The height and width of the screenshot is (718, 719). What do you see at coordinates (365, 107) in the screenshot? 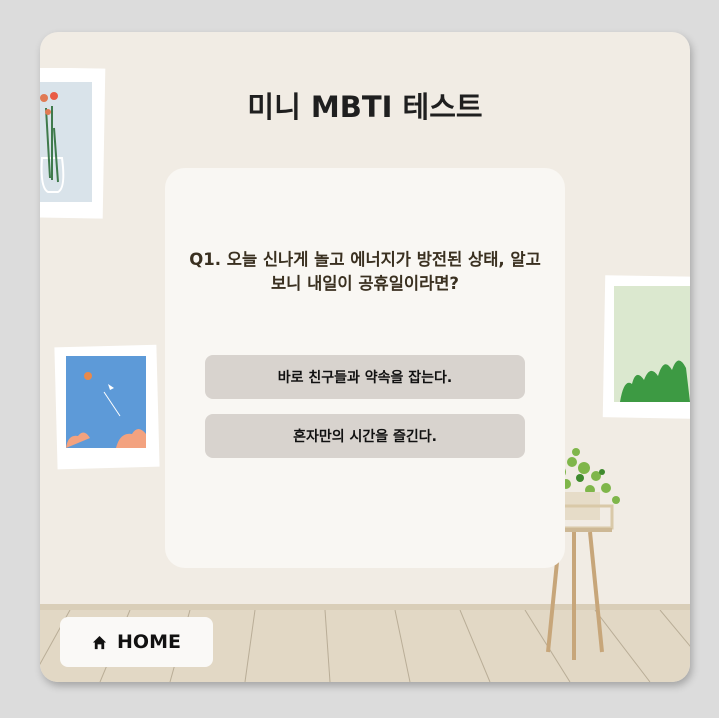
I see `page-title: 미니 MBTI 테스트` at bounding box center [365, 107].